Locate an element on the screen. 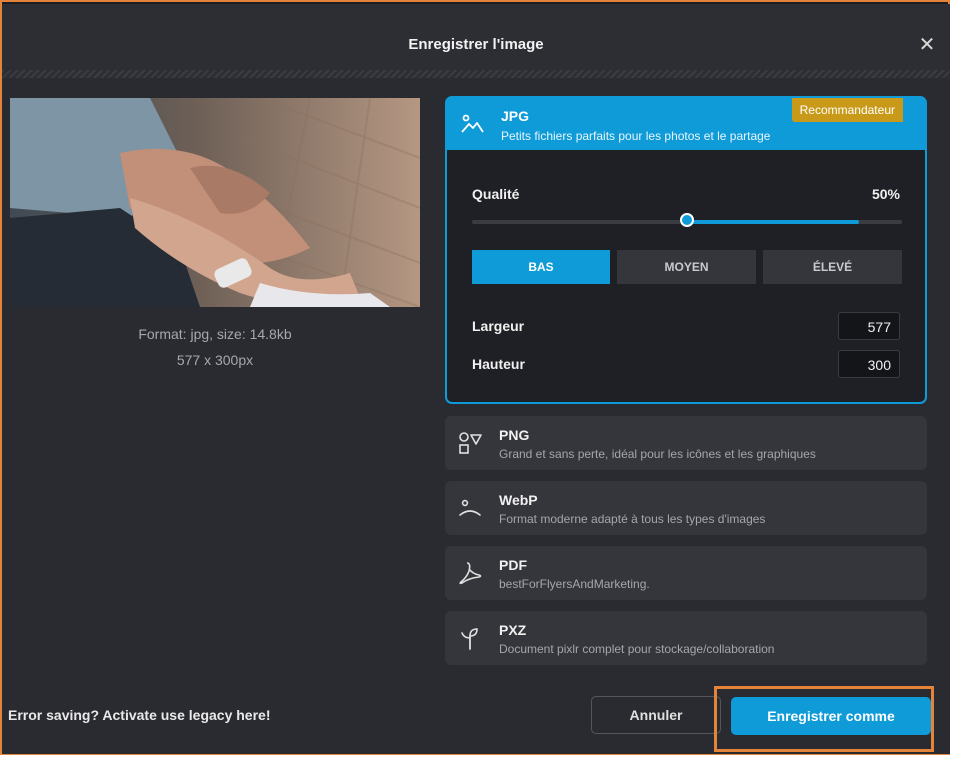  format-name: WebP is located at coordinates (518, 500).